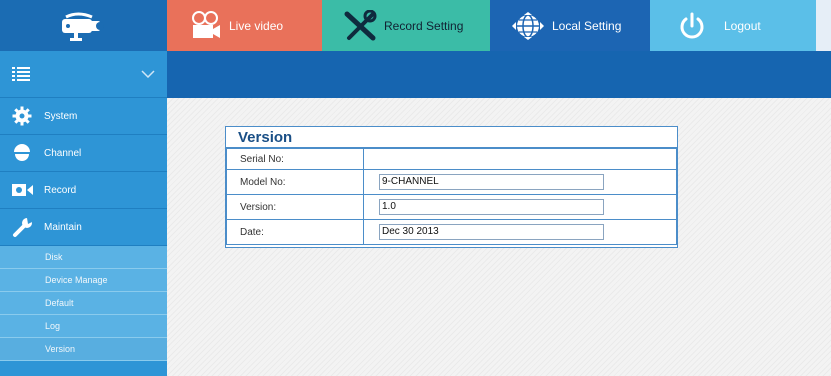 This screenshot has height=376, width=831. Describe the element at coordinates (83, 74) in the screenshot. I see `menu-toggle` at that location.